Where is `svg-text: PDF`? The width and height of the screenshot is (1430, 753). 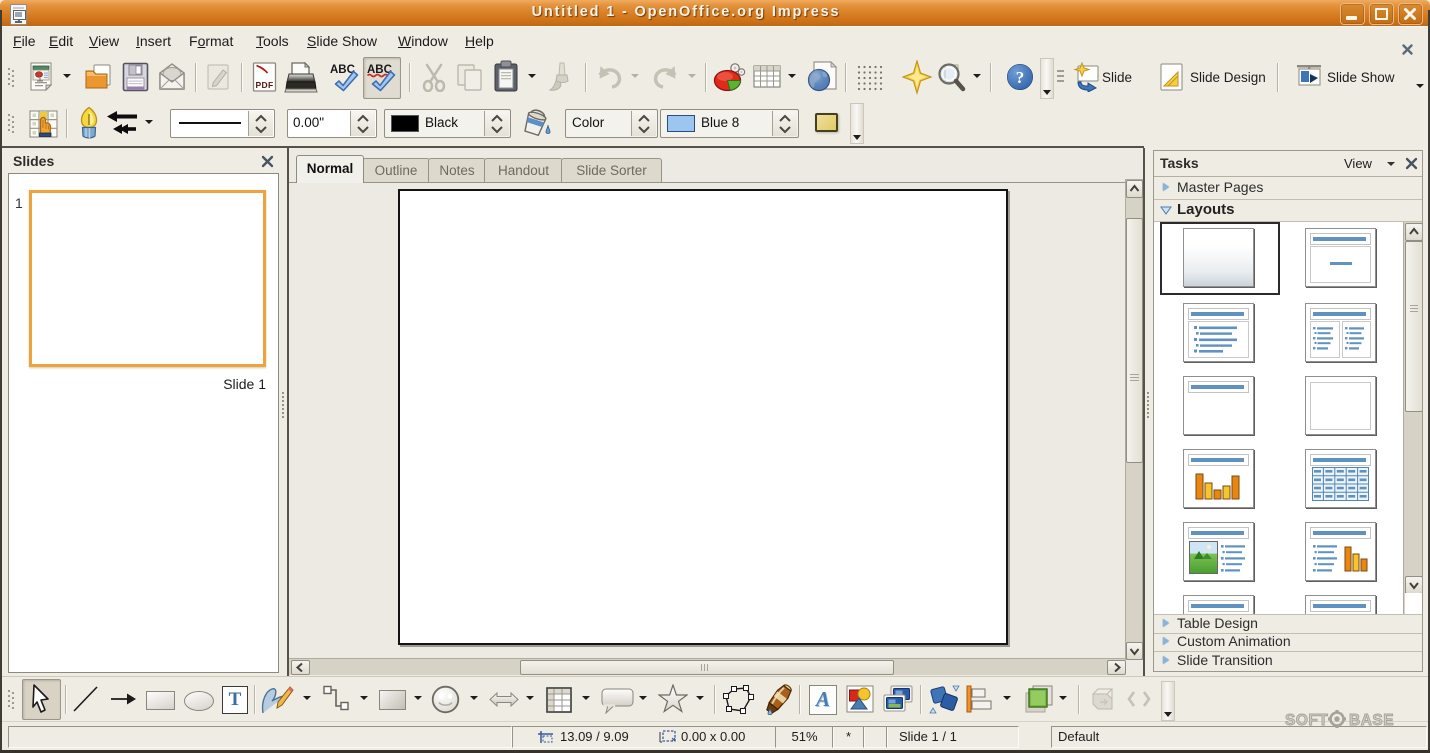
svg-text: PDF is located at coordinates (265, 85).